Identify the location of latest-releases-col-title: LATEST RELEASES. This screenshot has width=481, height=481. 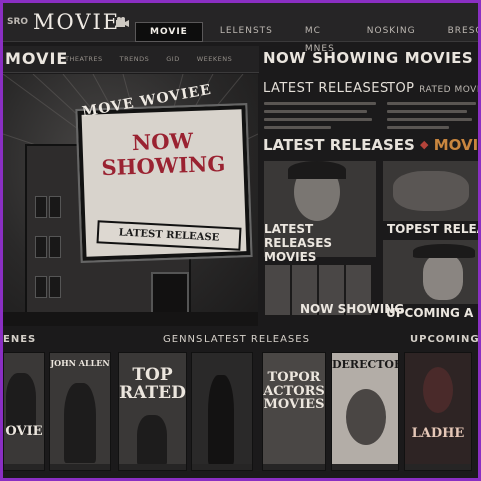
(326, 88).